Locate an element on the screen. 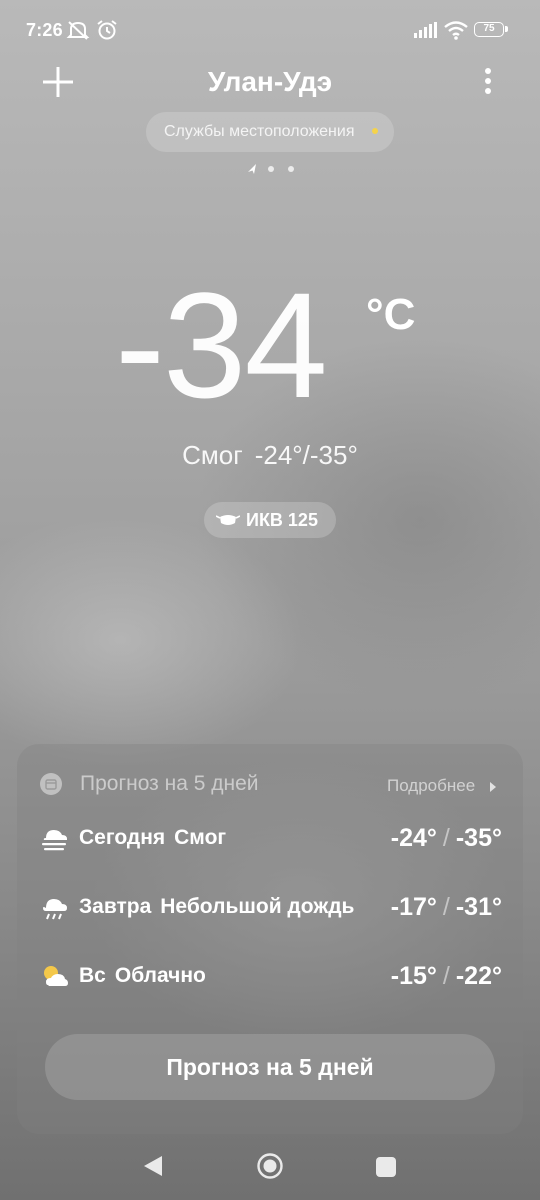 Image resolution: width=540 pixels, height=1200 pixels. forecast-condition: Смог is located at coordinates (200, 837).